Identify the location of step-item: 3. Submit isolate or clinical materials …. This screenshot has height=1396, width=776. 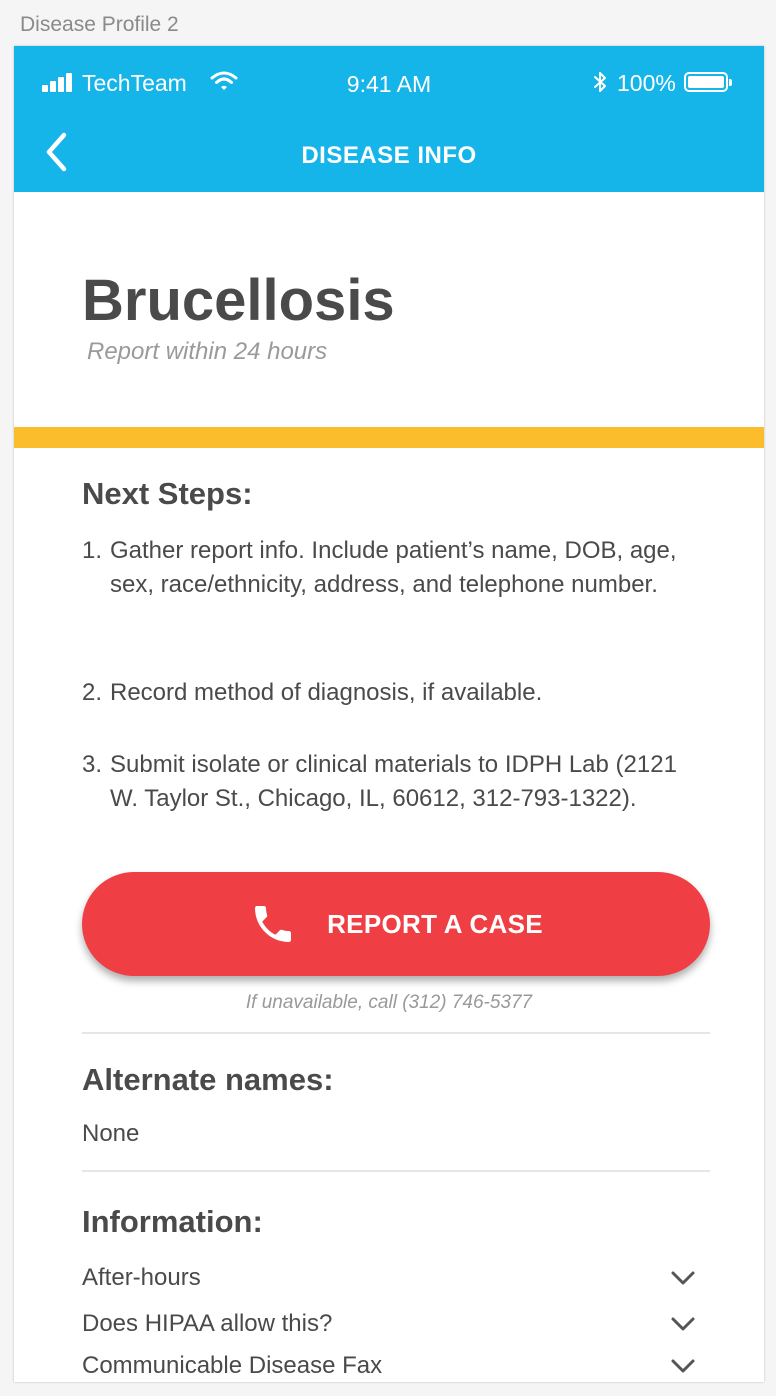
(382, 782).